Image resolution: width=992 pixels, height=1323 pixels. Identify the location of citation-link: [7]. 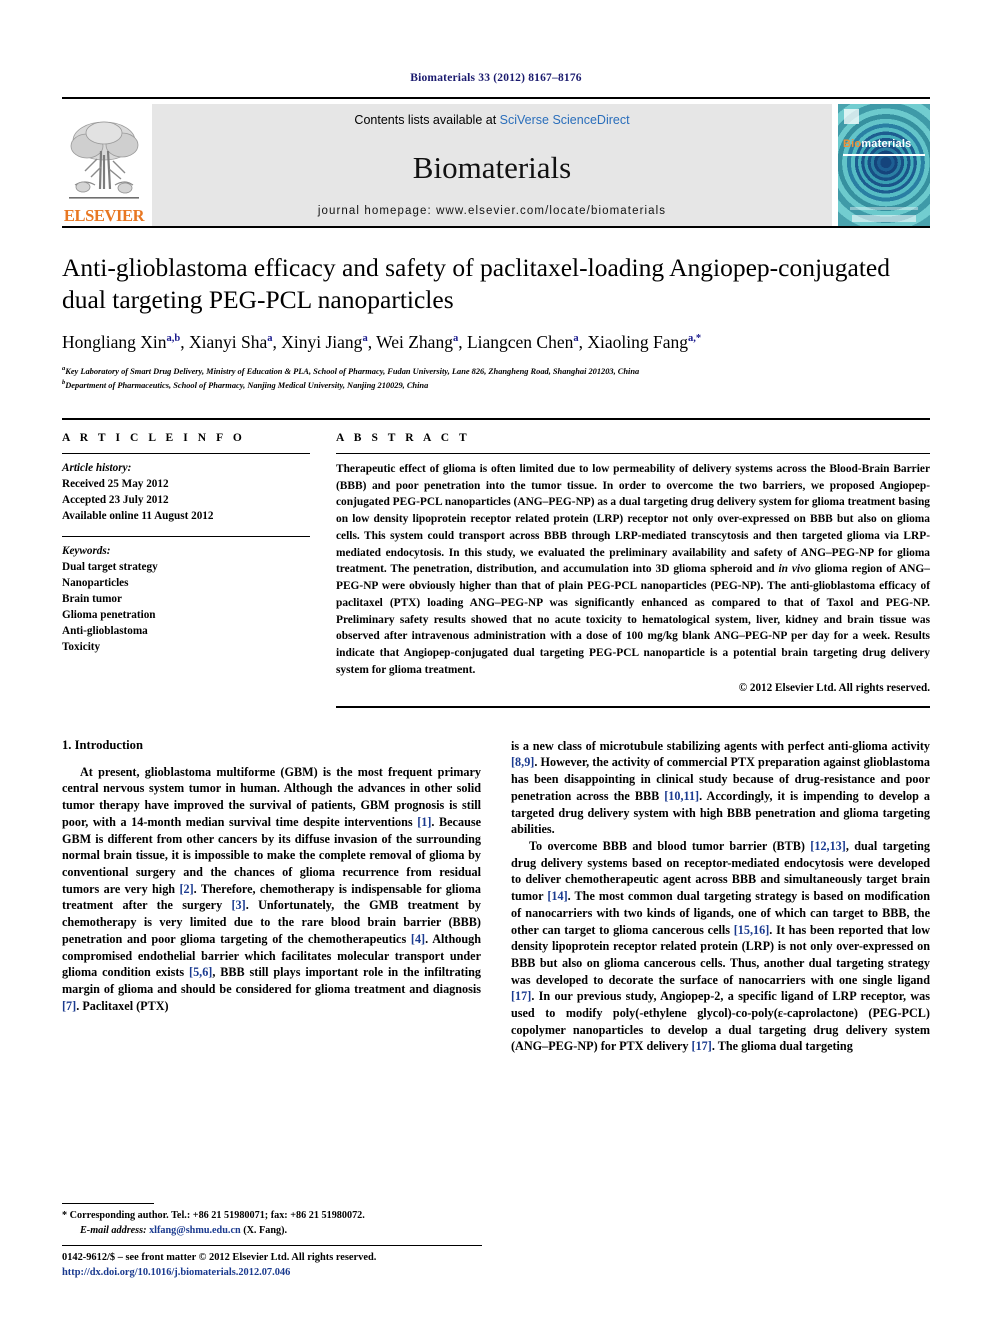
(69, 1006).